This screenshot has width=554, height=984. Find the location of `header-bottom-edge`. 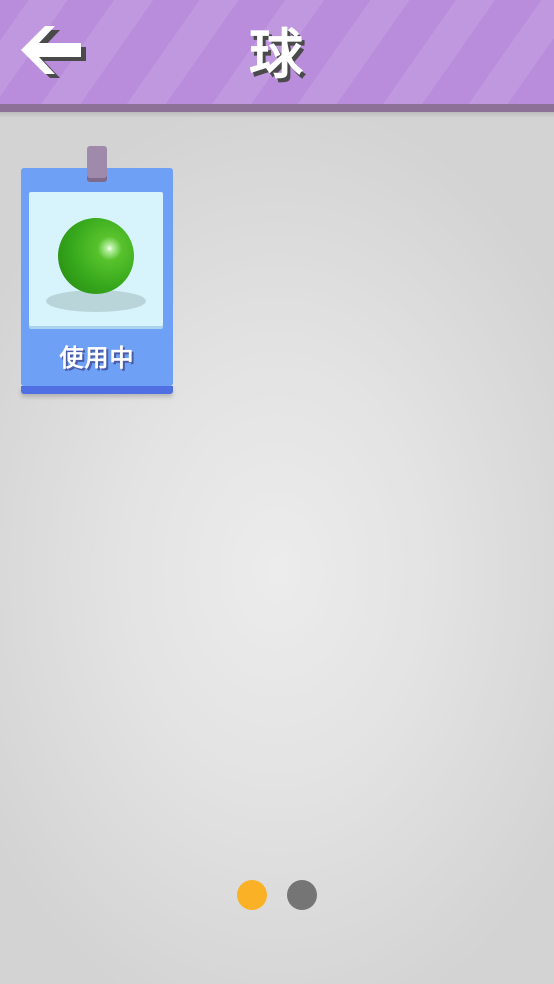

header-bottom-edge is located at coordinates (277, 108).